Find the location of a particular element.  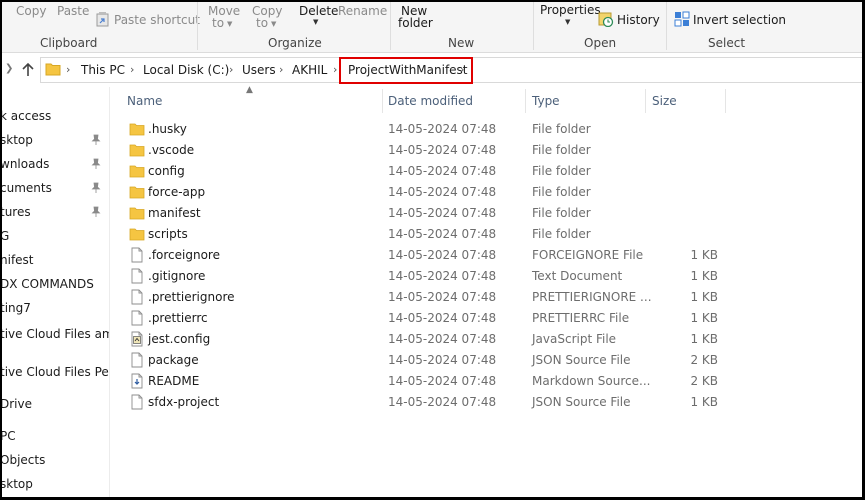

rename-button: Rename is located at coordinates (362, 11).